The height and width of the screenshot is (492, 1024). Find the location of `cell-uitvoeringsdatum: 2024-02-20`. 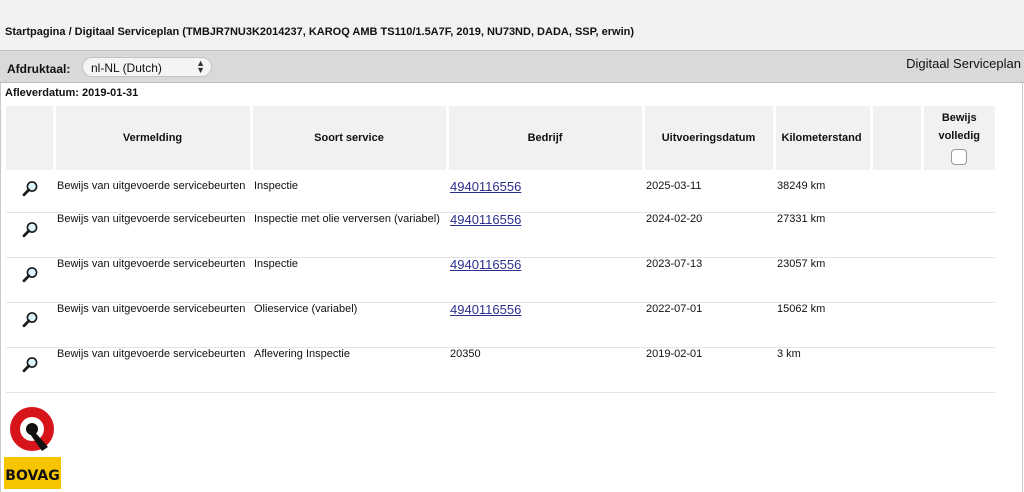

cell-uitvoeringsdatum: 2024-02-20 is located at coordinates (708, 235).